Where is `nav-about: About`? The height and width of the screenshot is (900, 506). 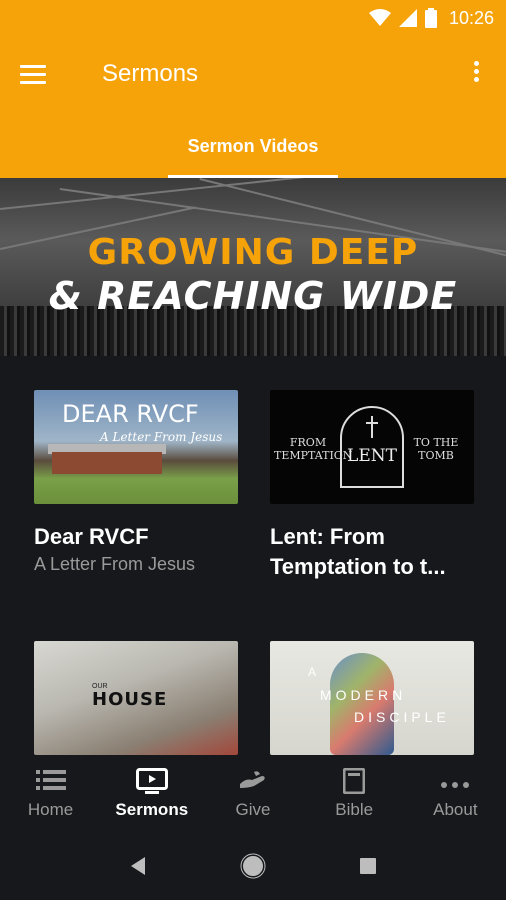
nav-about: About is located at coordinates (455, 788).